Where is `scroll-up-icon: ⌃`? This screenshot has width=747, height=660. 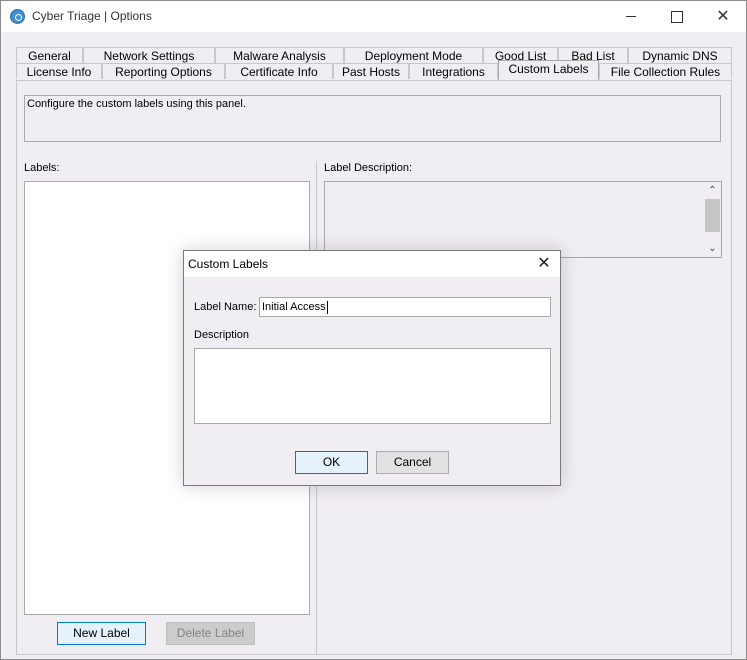
scroll-up-icon: ⌃ is located at coordinates (712, 190).